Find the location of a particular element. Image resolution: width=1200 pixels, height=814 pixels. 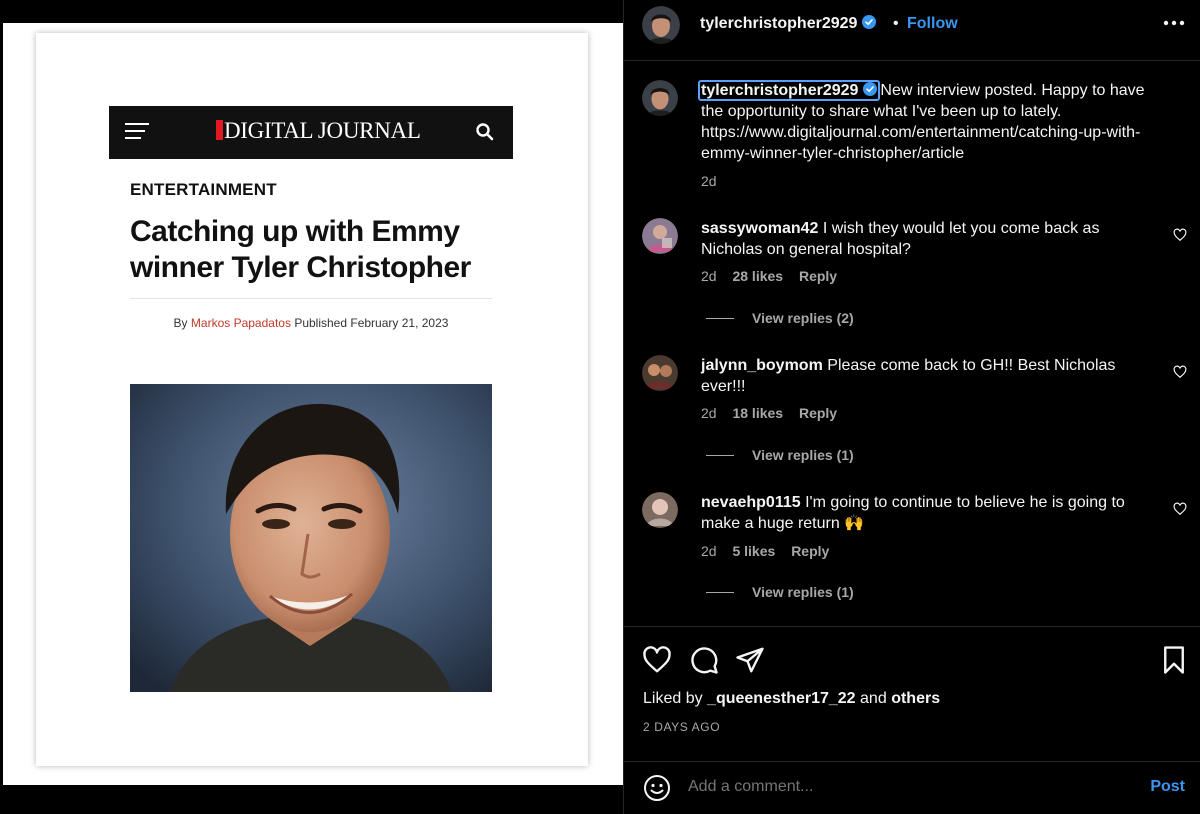

comment-username: jalynn_boymom is located at coordinates (762, 365).